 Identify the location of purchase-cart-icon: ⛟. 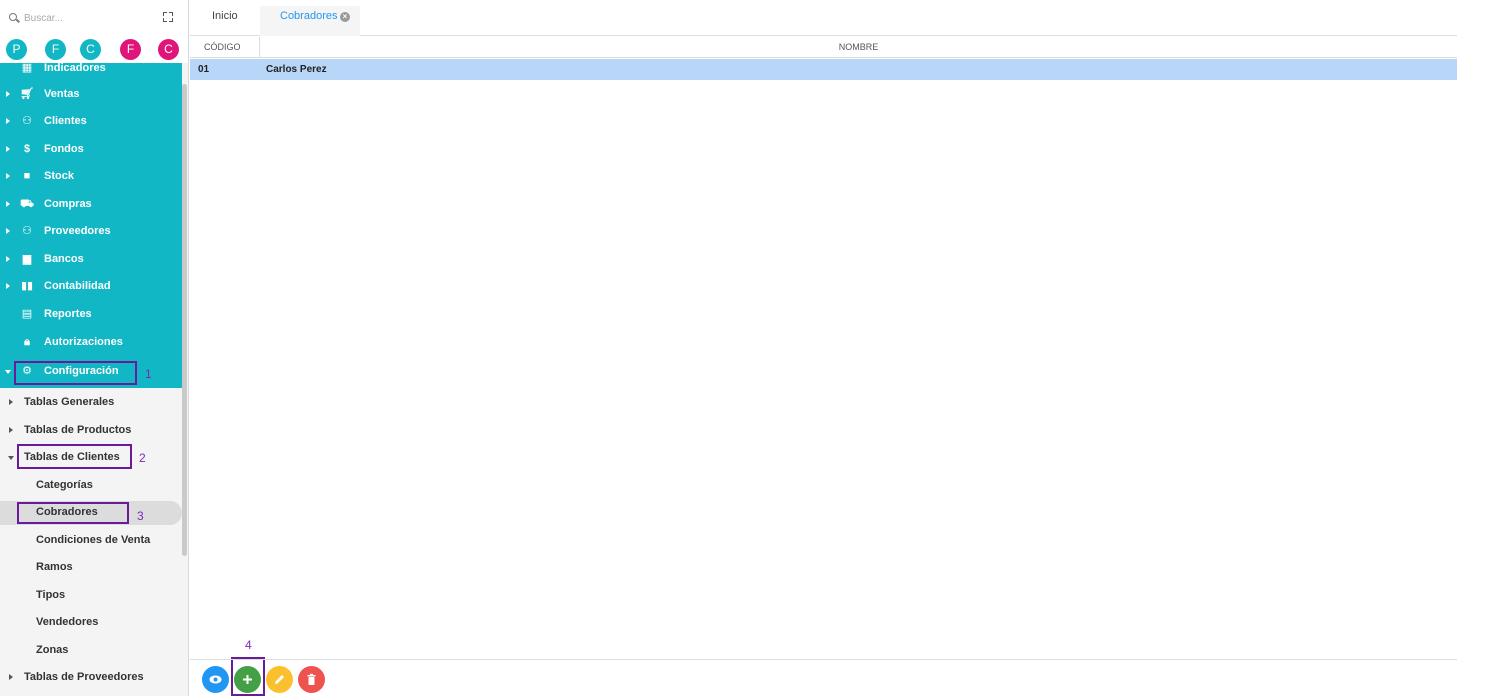
(27, 204).